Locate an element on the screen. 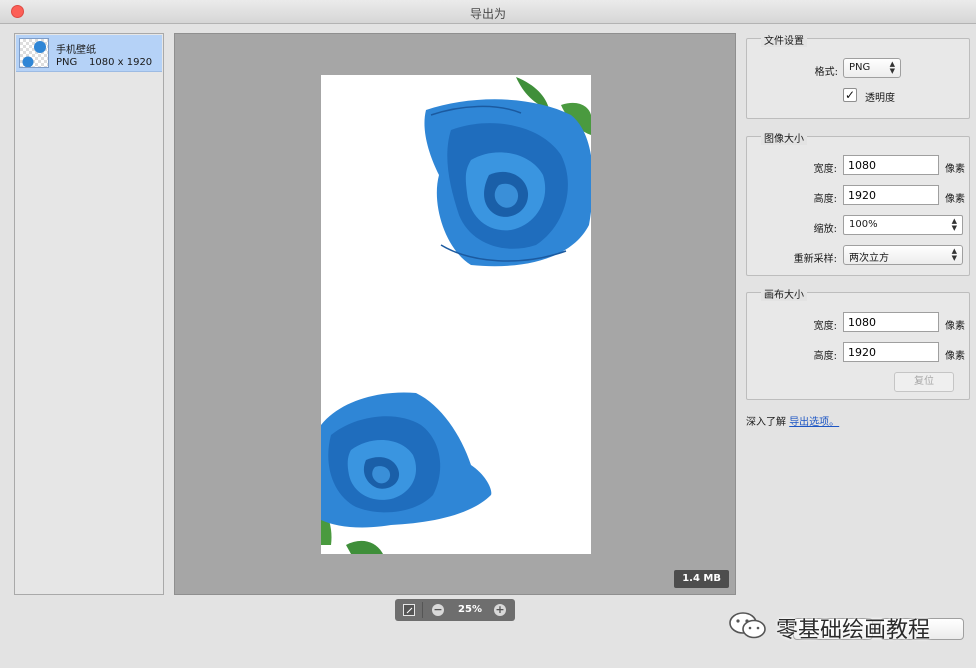 The image size is (976, 668). zoom-level: 25% is located at coordinates (470, 609).